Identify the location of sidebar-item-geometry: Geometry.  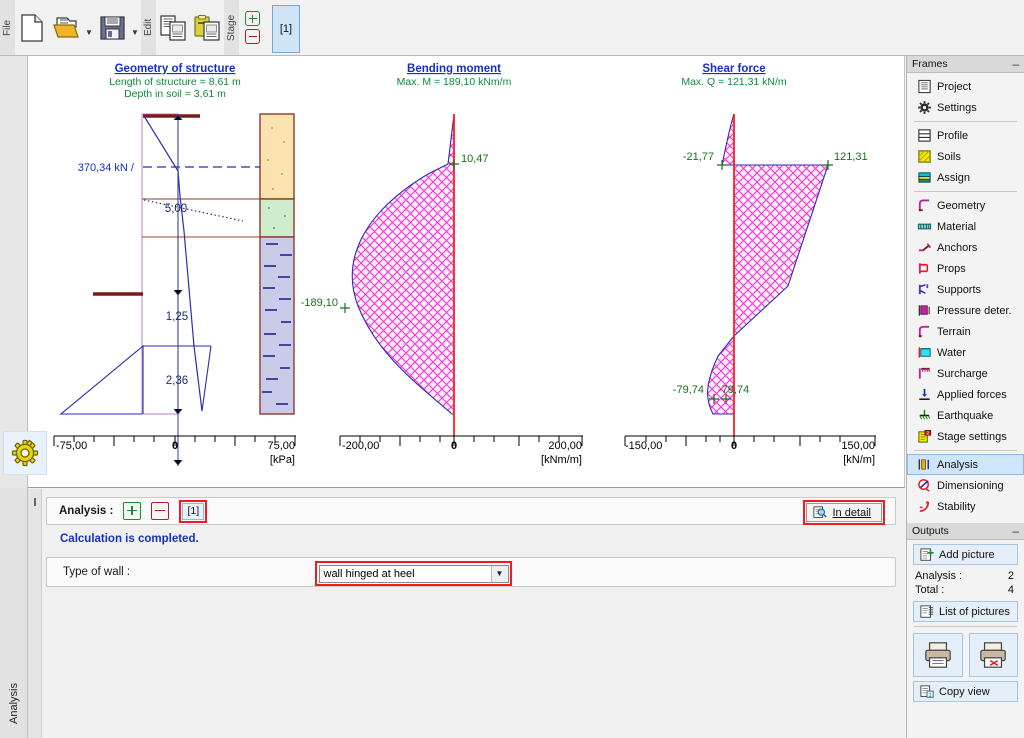
(965, 205).